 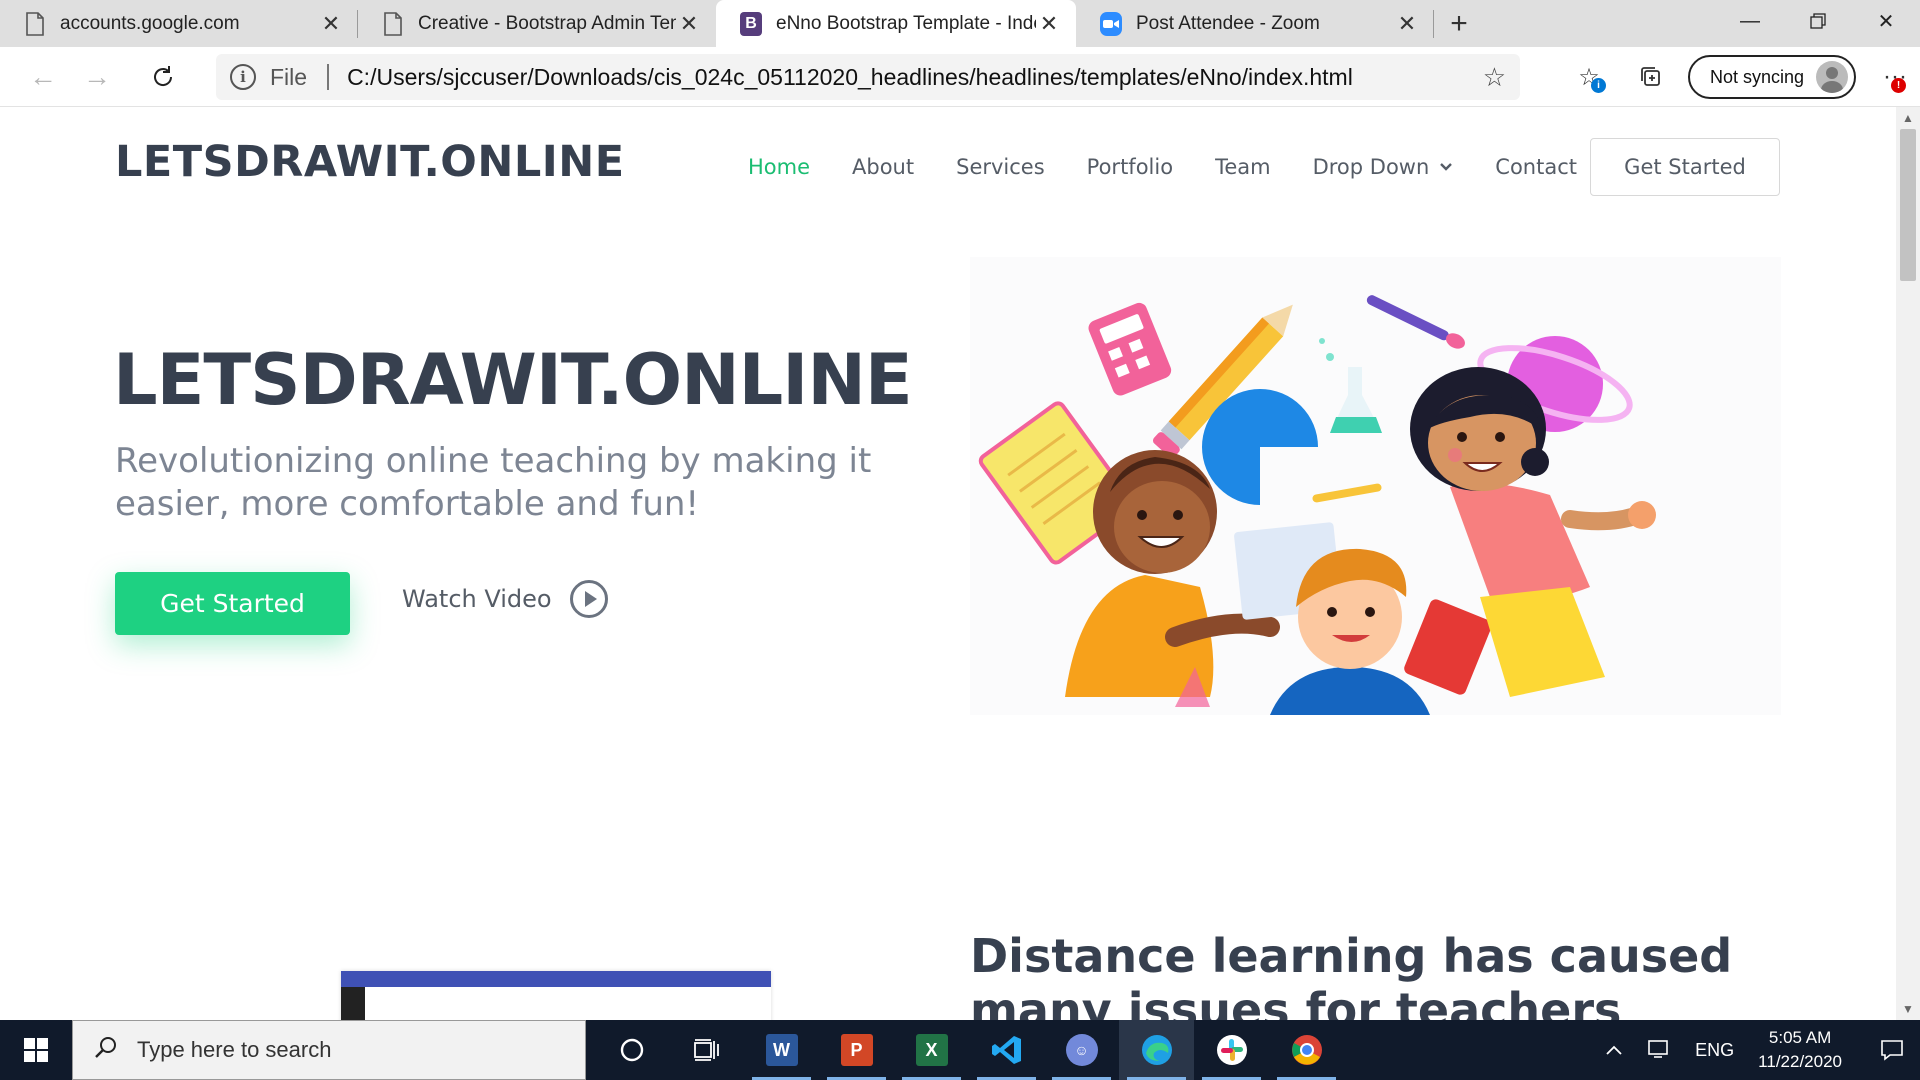 What do you see at coordinates (1714, 1050) in the screenshot?
I see `language-indicator: ENG` at bounding box center [1714, 1050].